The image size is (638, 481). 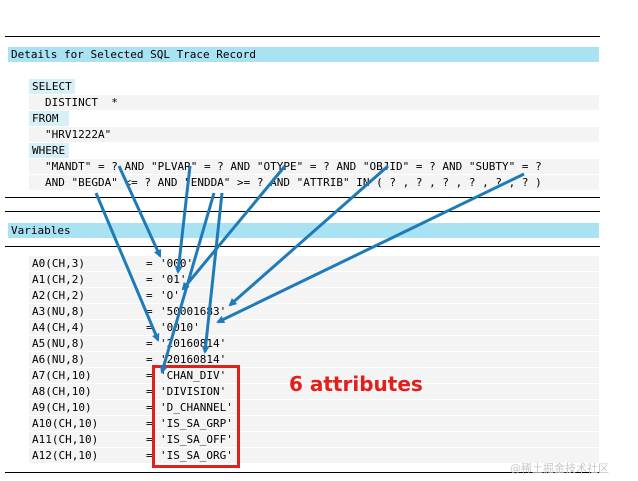 I want to click on variable-value: 'O', so click(x=170, y=295).